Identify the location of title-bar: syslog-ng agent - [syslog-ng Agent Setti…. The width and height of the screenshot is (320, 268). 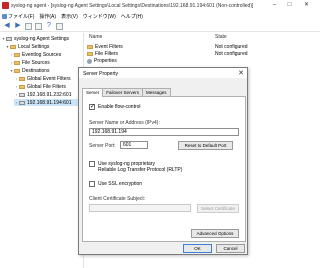
(160, 6).